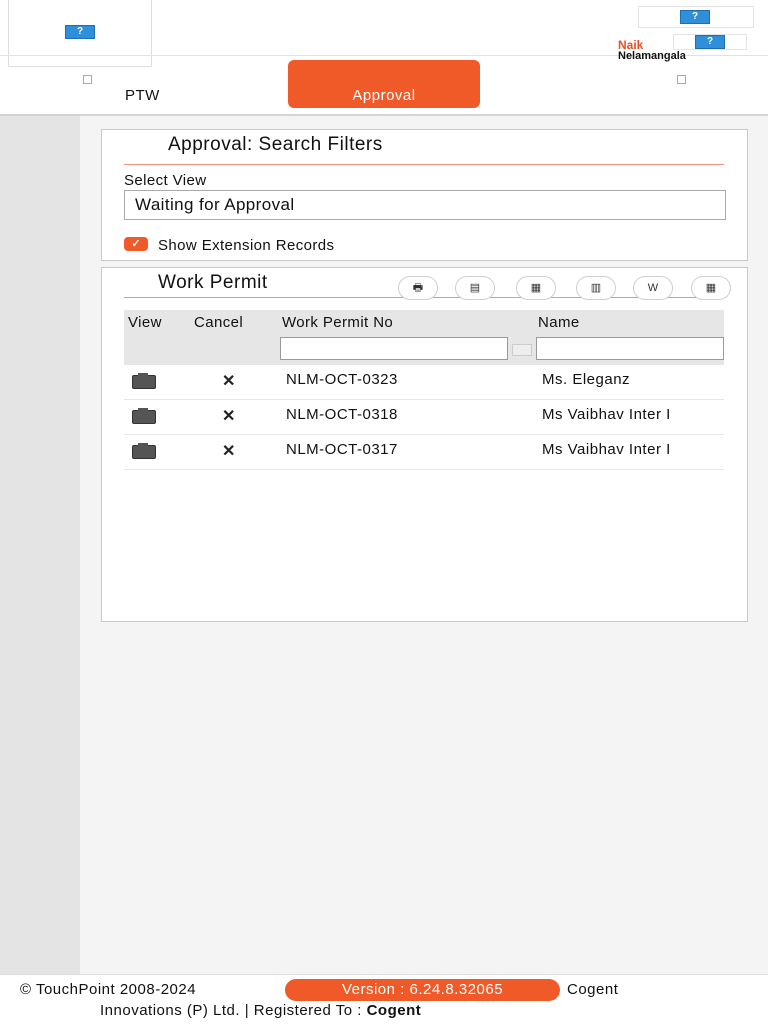 This screenshot has height=1025, width=768. I want to click on show-extension-label: Show Extension Records, so click(246, 245).